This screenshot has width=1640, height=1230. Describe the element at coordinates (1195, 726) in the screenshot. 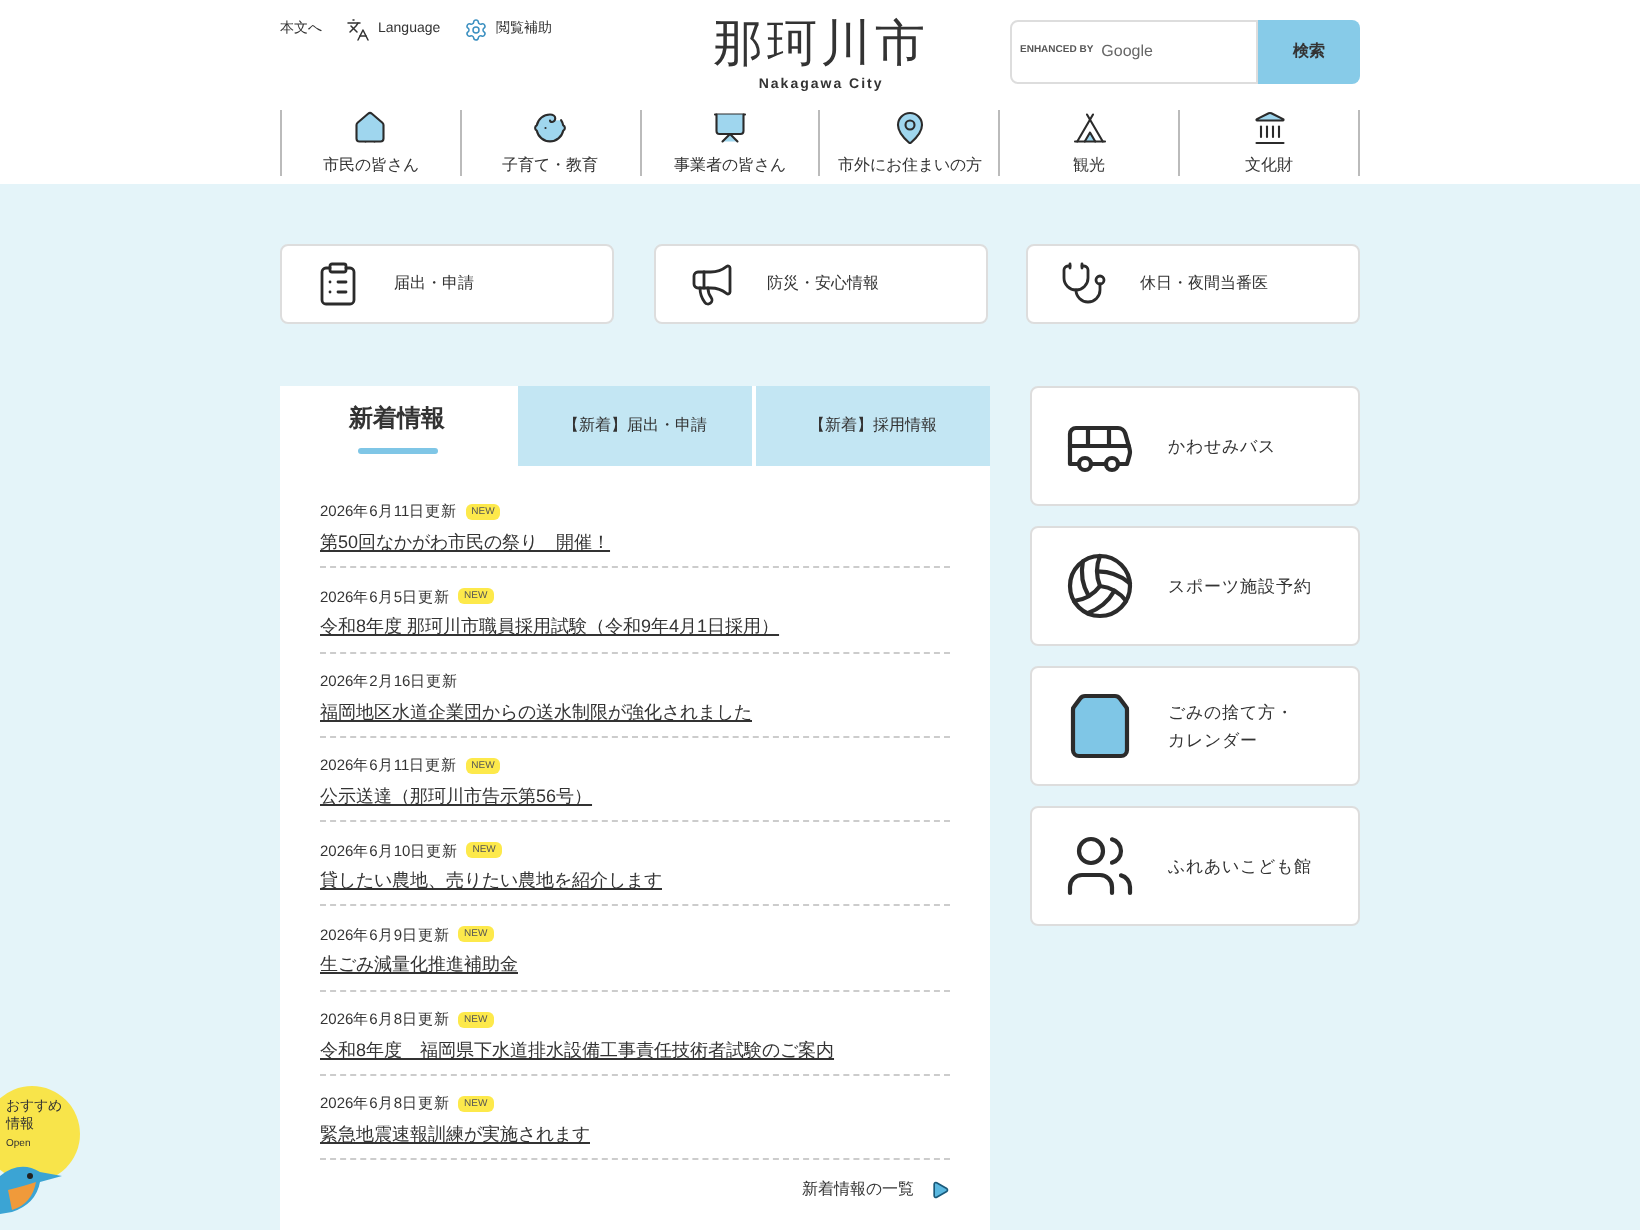

I see `side-link-card: ごみの捨て方・カレンダー` at that location.